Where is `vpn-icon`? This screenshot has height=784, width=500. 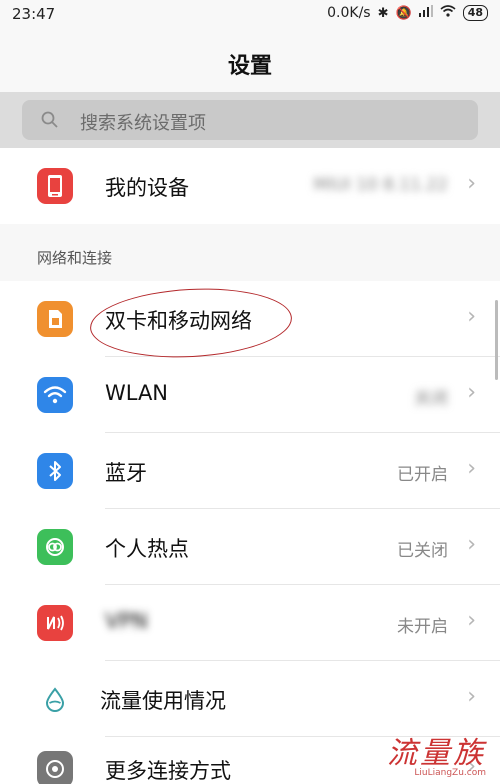
vpn-icon is located at coordinates (55, 623).